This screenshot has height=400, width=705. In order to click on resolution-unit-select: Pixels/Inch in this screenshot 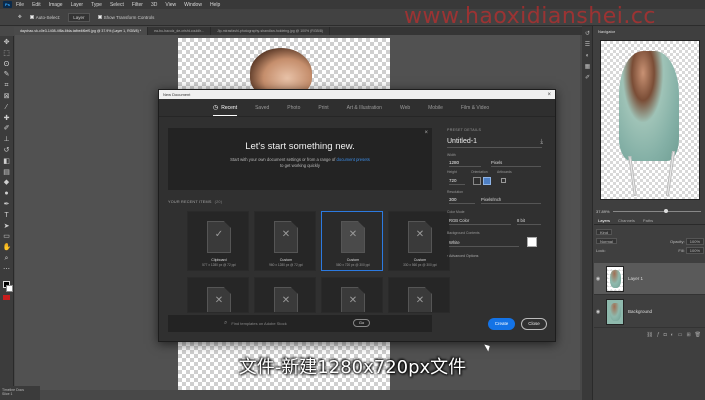, I will do `click(511, 200)`.